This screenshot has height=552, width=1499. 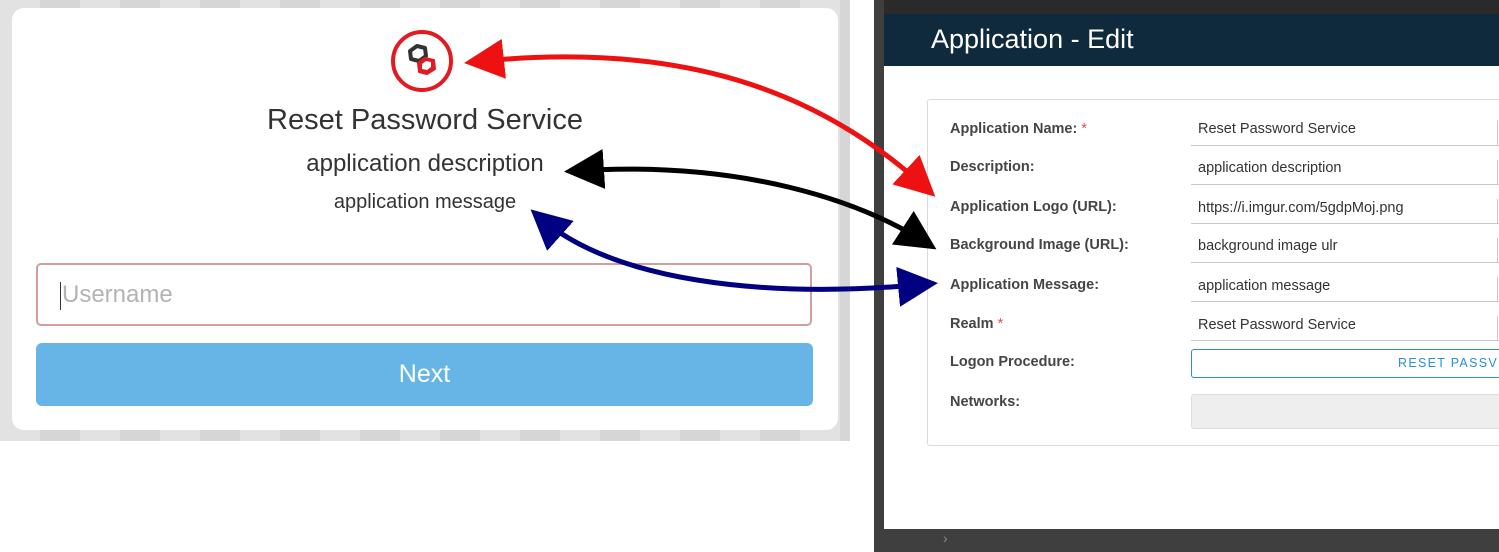 I want to click on message-mapping-arrow, so click(x=734, y=258).